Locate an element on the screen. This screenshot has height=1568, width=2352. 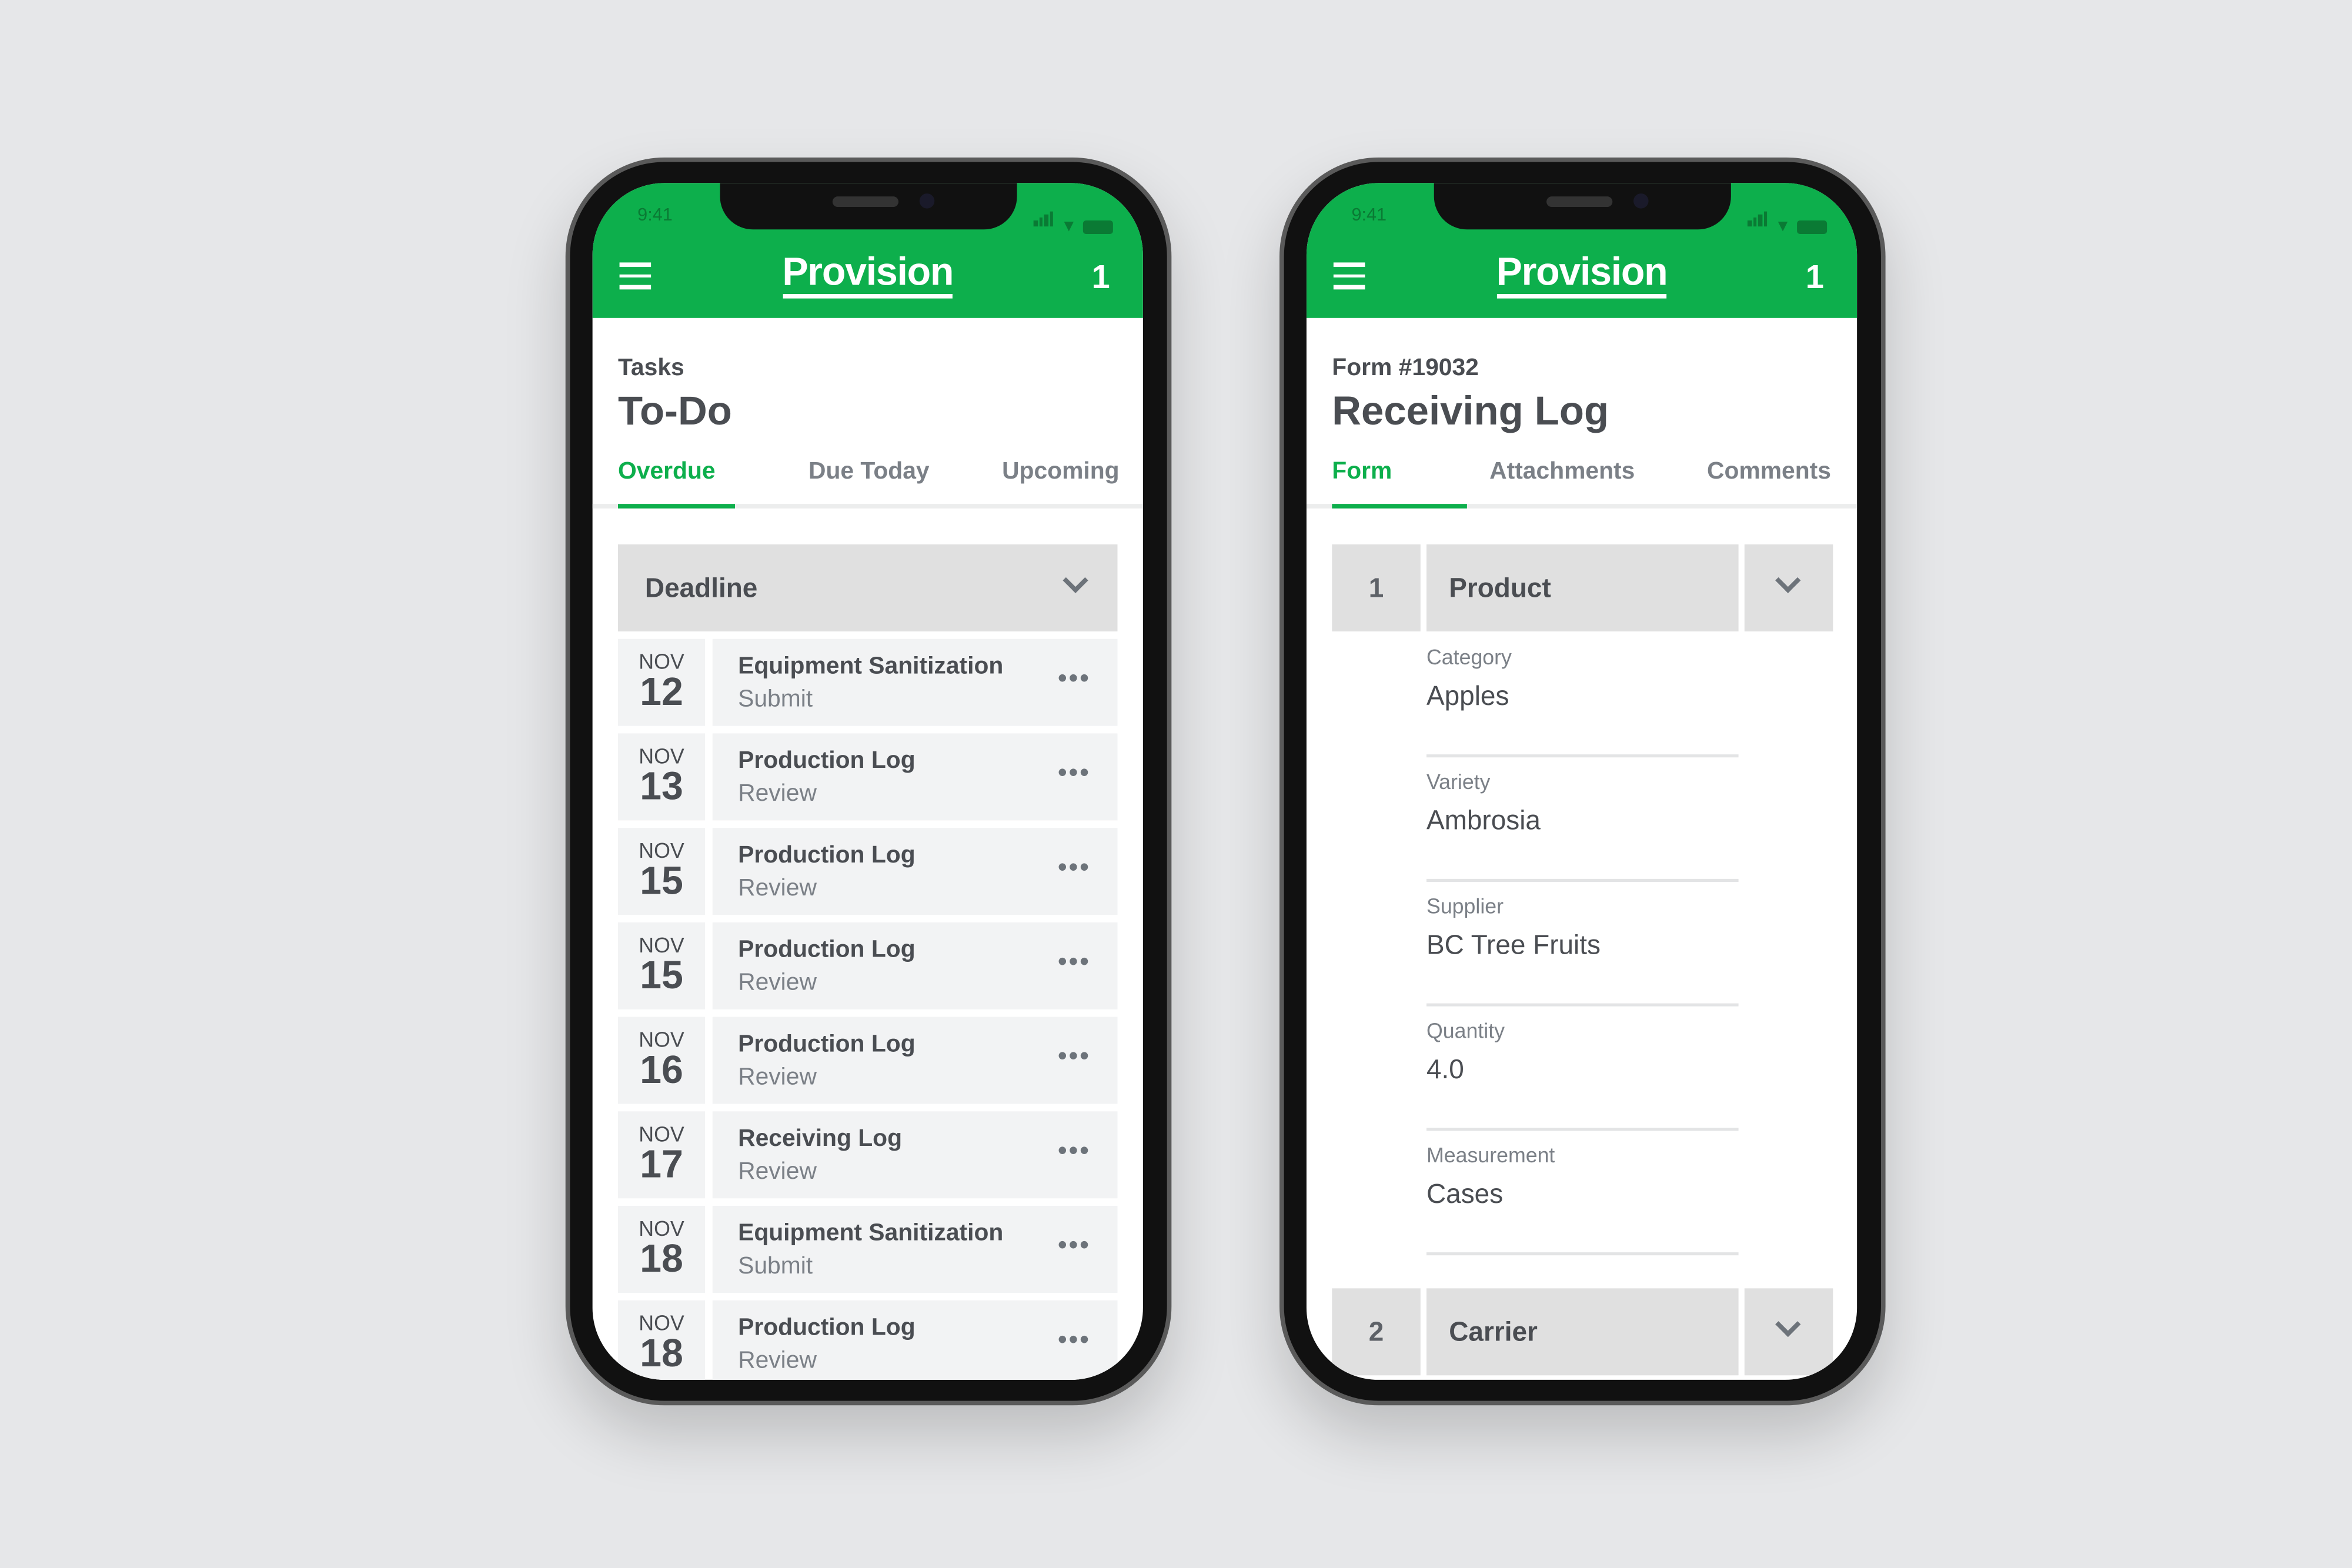
task-item: NOV 12 Equipment Sanitization Submit ••• is located at coordinates (868, 682).